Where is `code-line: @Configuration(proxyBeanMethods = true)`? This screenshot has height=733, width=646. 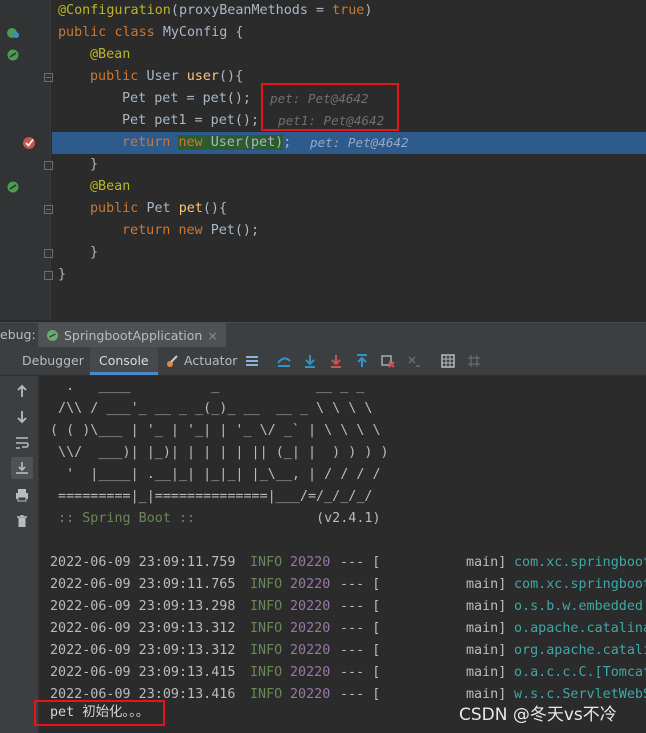 code-line: @Configuration(proxyBeanMethods = true) is located at coordinates (215, 11).